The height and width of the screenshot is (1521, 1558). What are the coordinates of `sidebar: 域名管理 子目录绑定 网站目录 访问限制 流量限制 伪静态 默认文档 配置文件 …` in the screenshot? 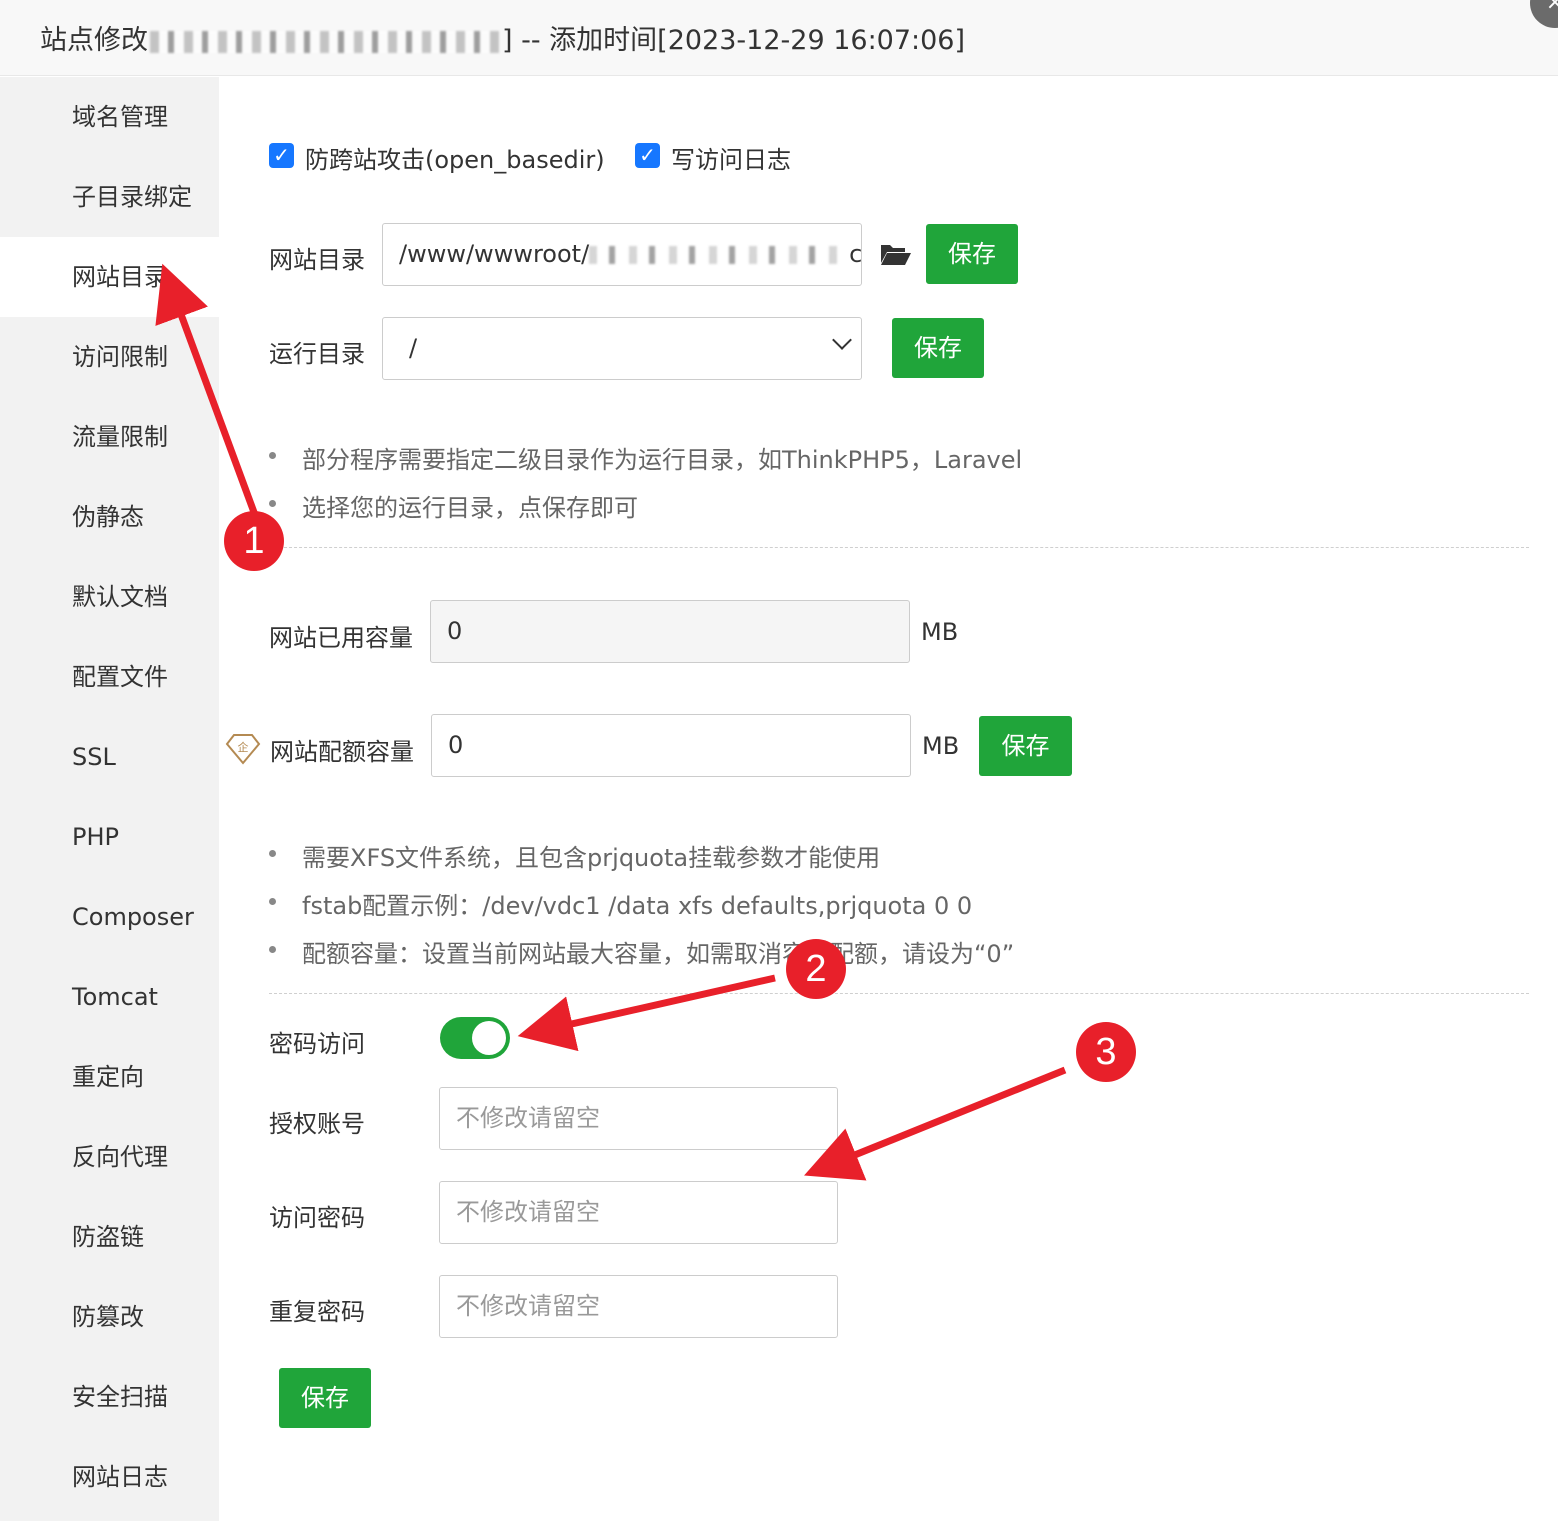 It's located at (109, 799).